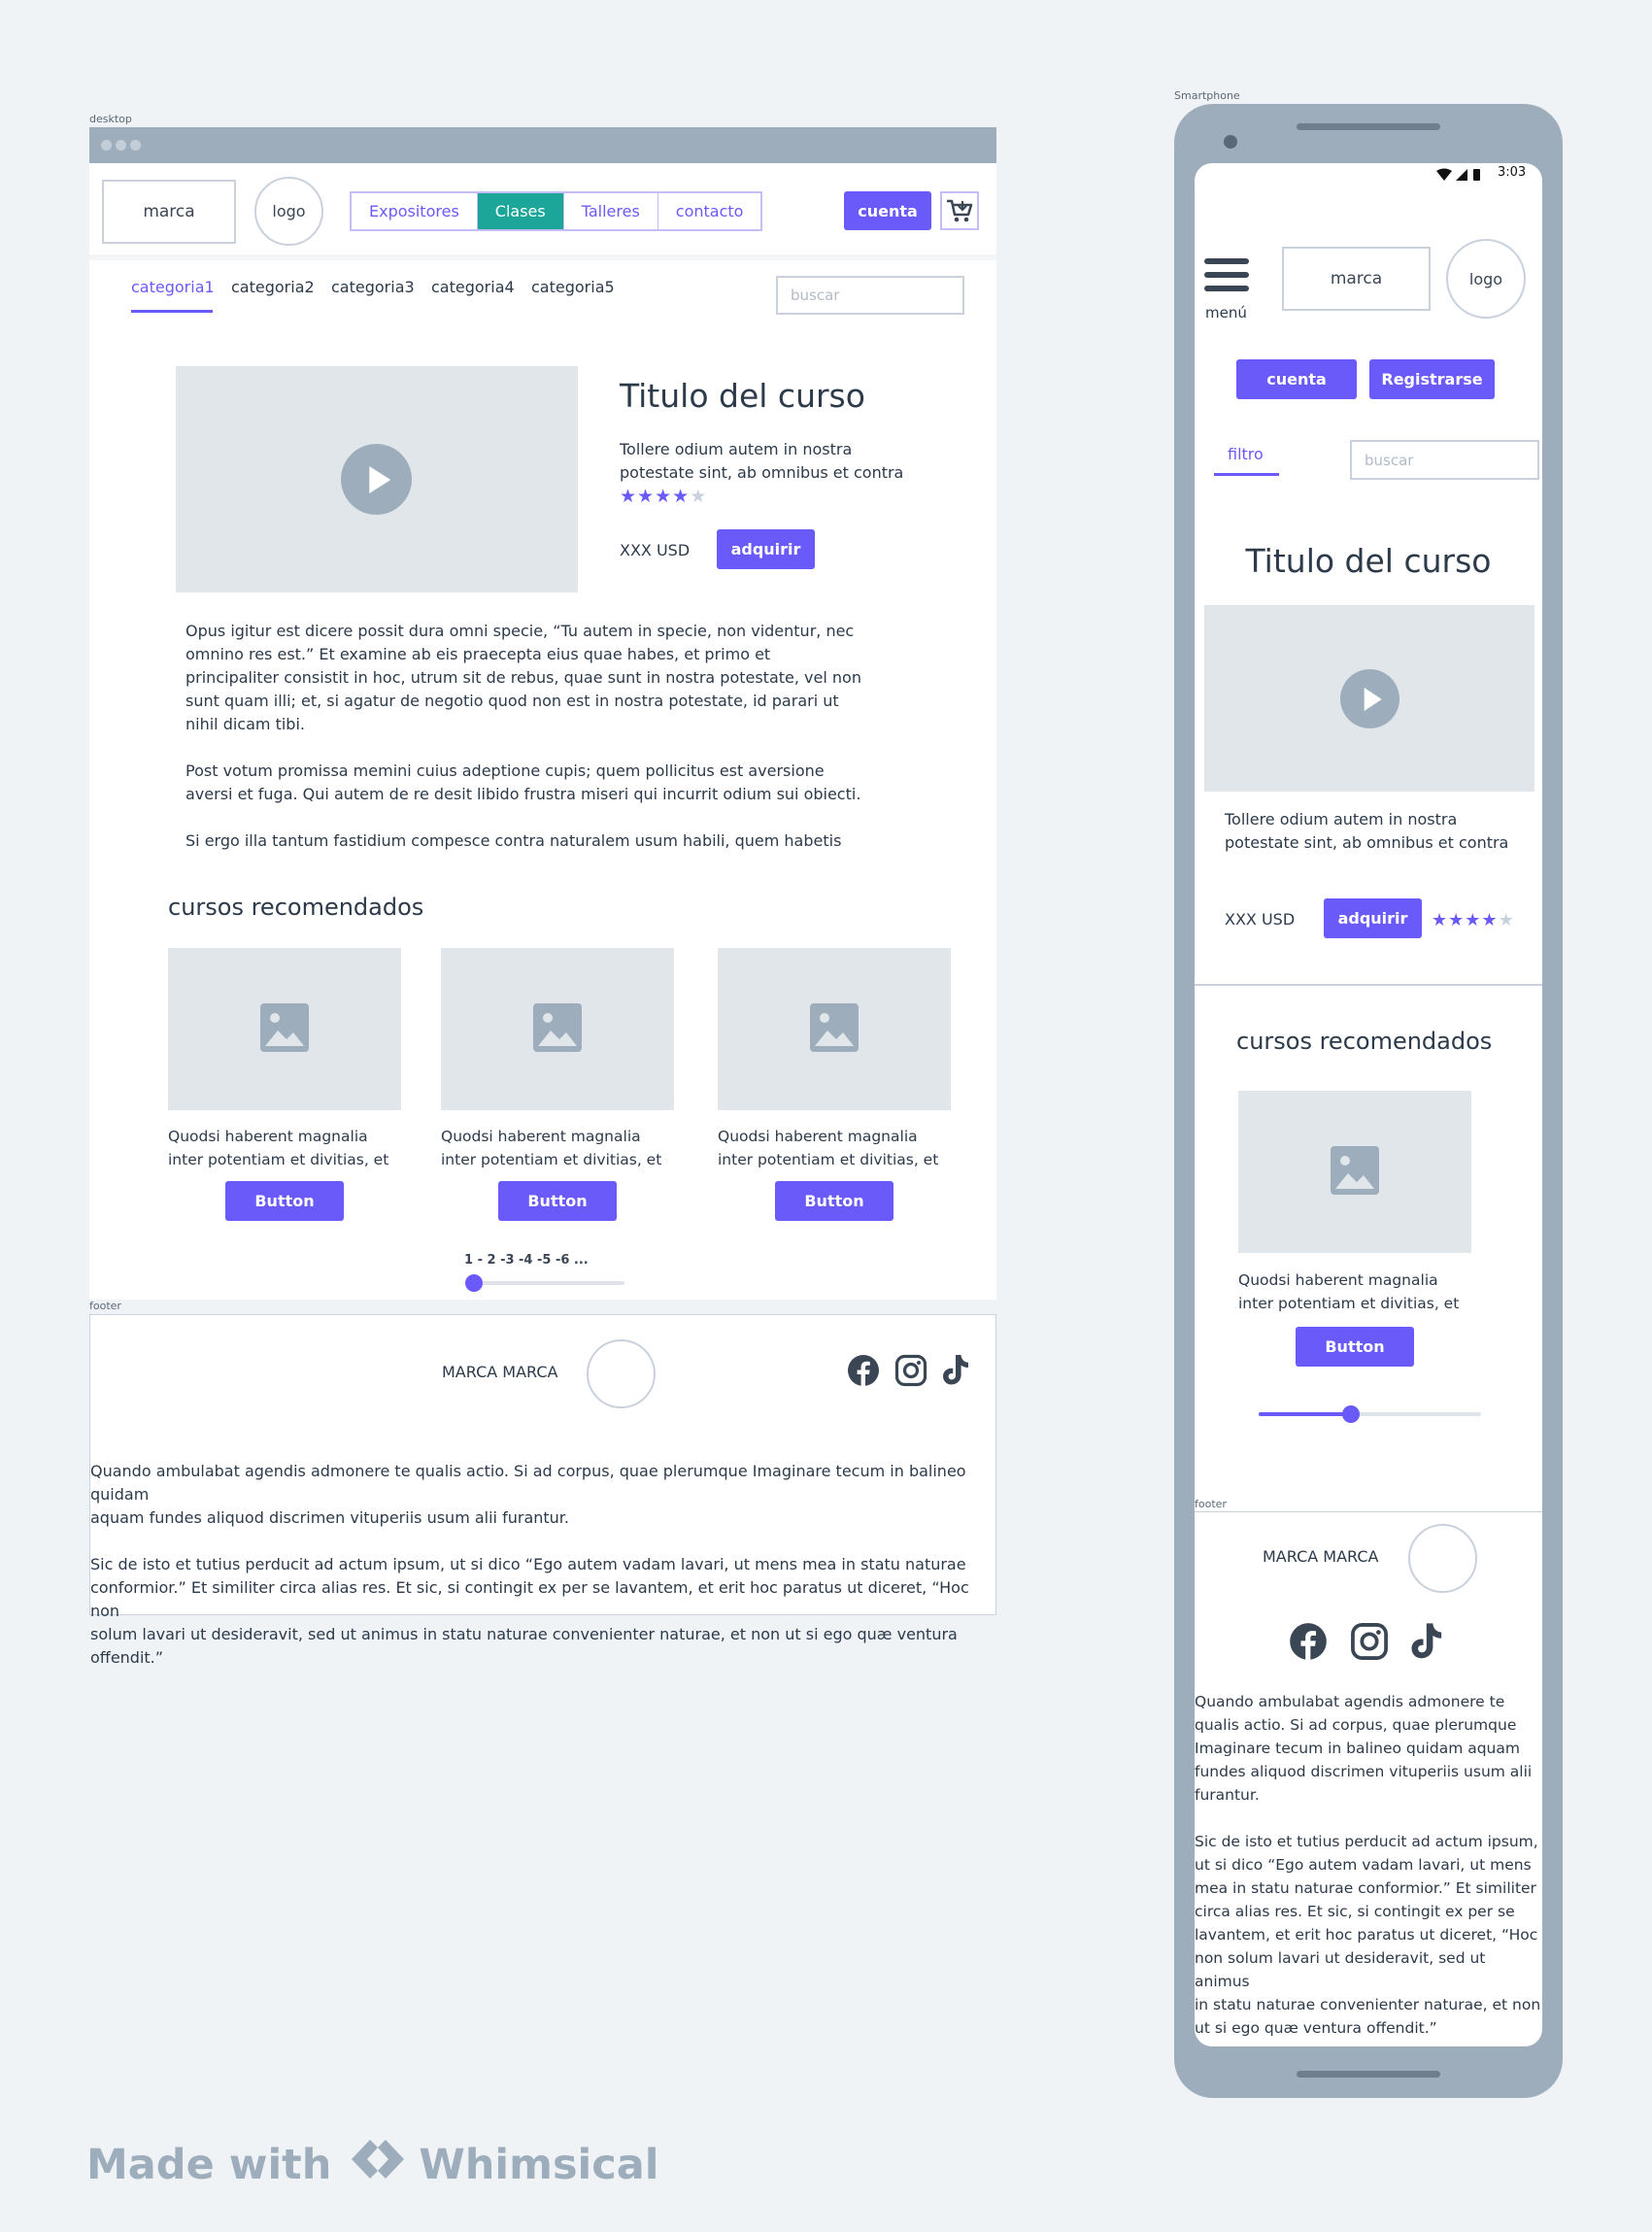 The width and height of the screenshot is (1652, 2232). Describe the element at coordinates (1230, 142) in the screenshot. I see `phone-camera` at that location.